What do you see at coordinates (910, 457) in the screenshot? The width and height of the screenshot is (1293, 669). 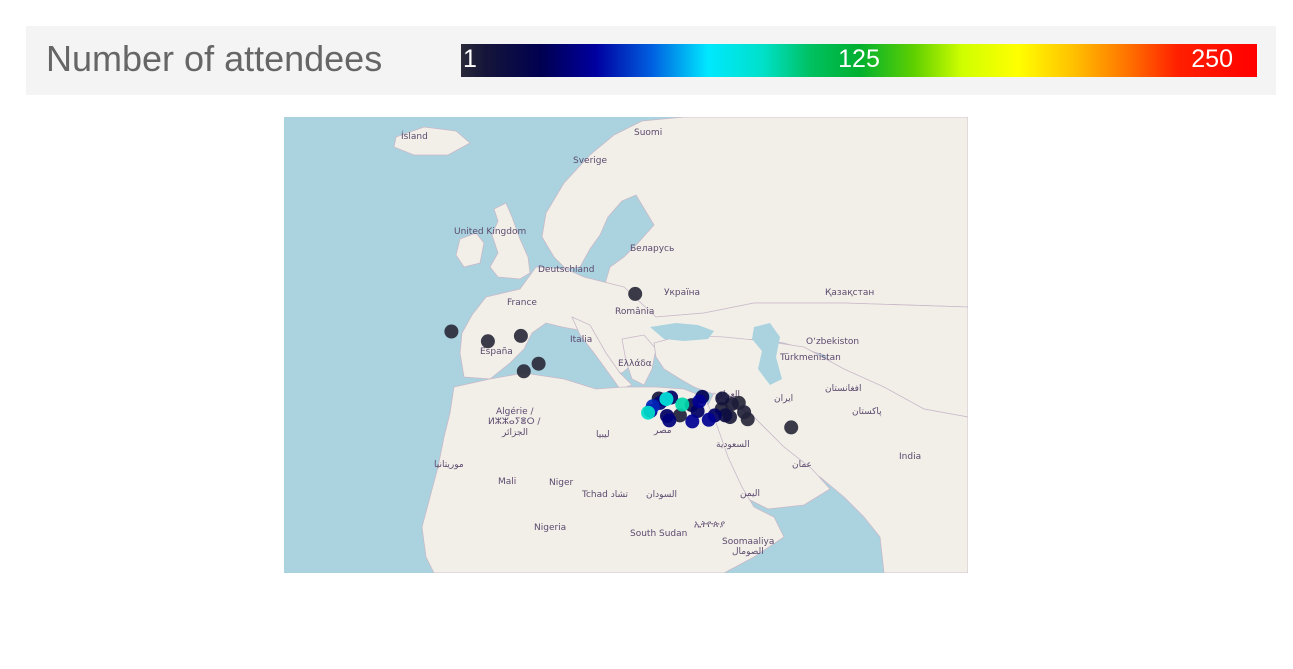 I see `map-label-india: India` at bounding box center [910, 457].